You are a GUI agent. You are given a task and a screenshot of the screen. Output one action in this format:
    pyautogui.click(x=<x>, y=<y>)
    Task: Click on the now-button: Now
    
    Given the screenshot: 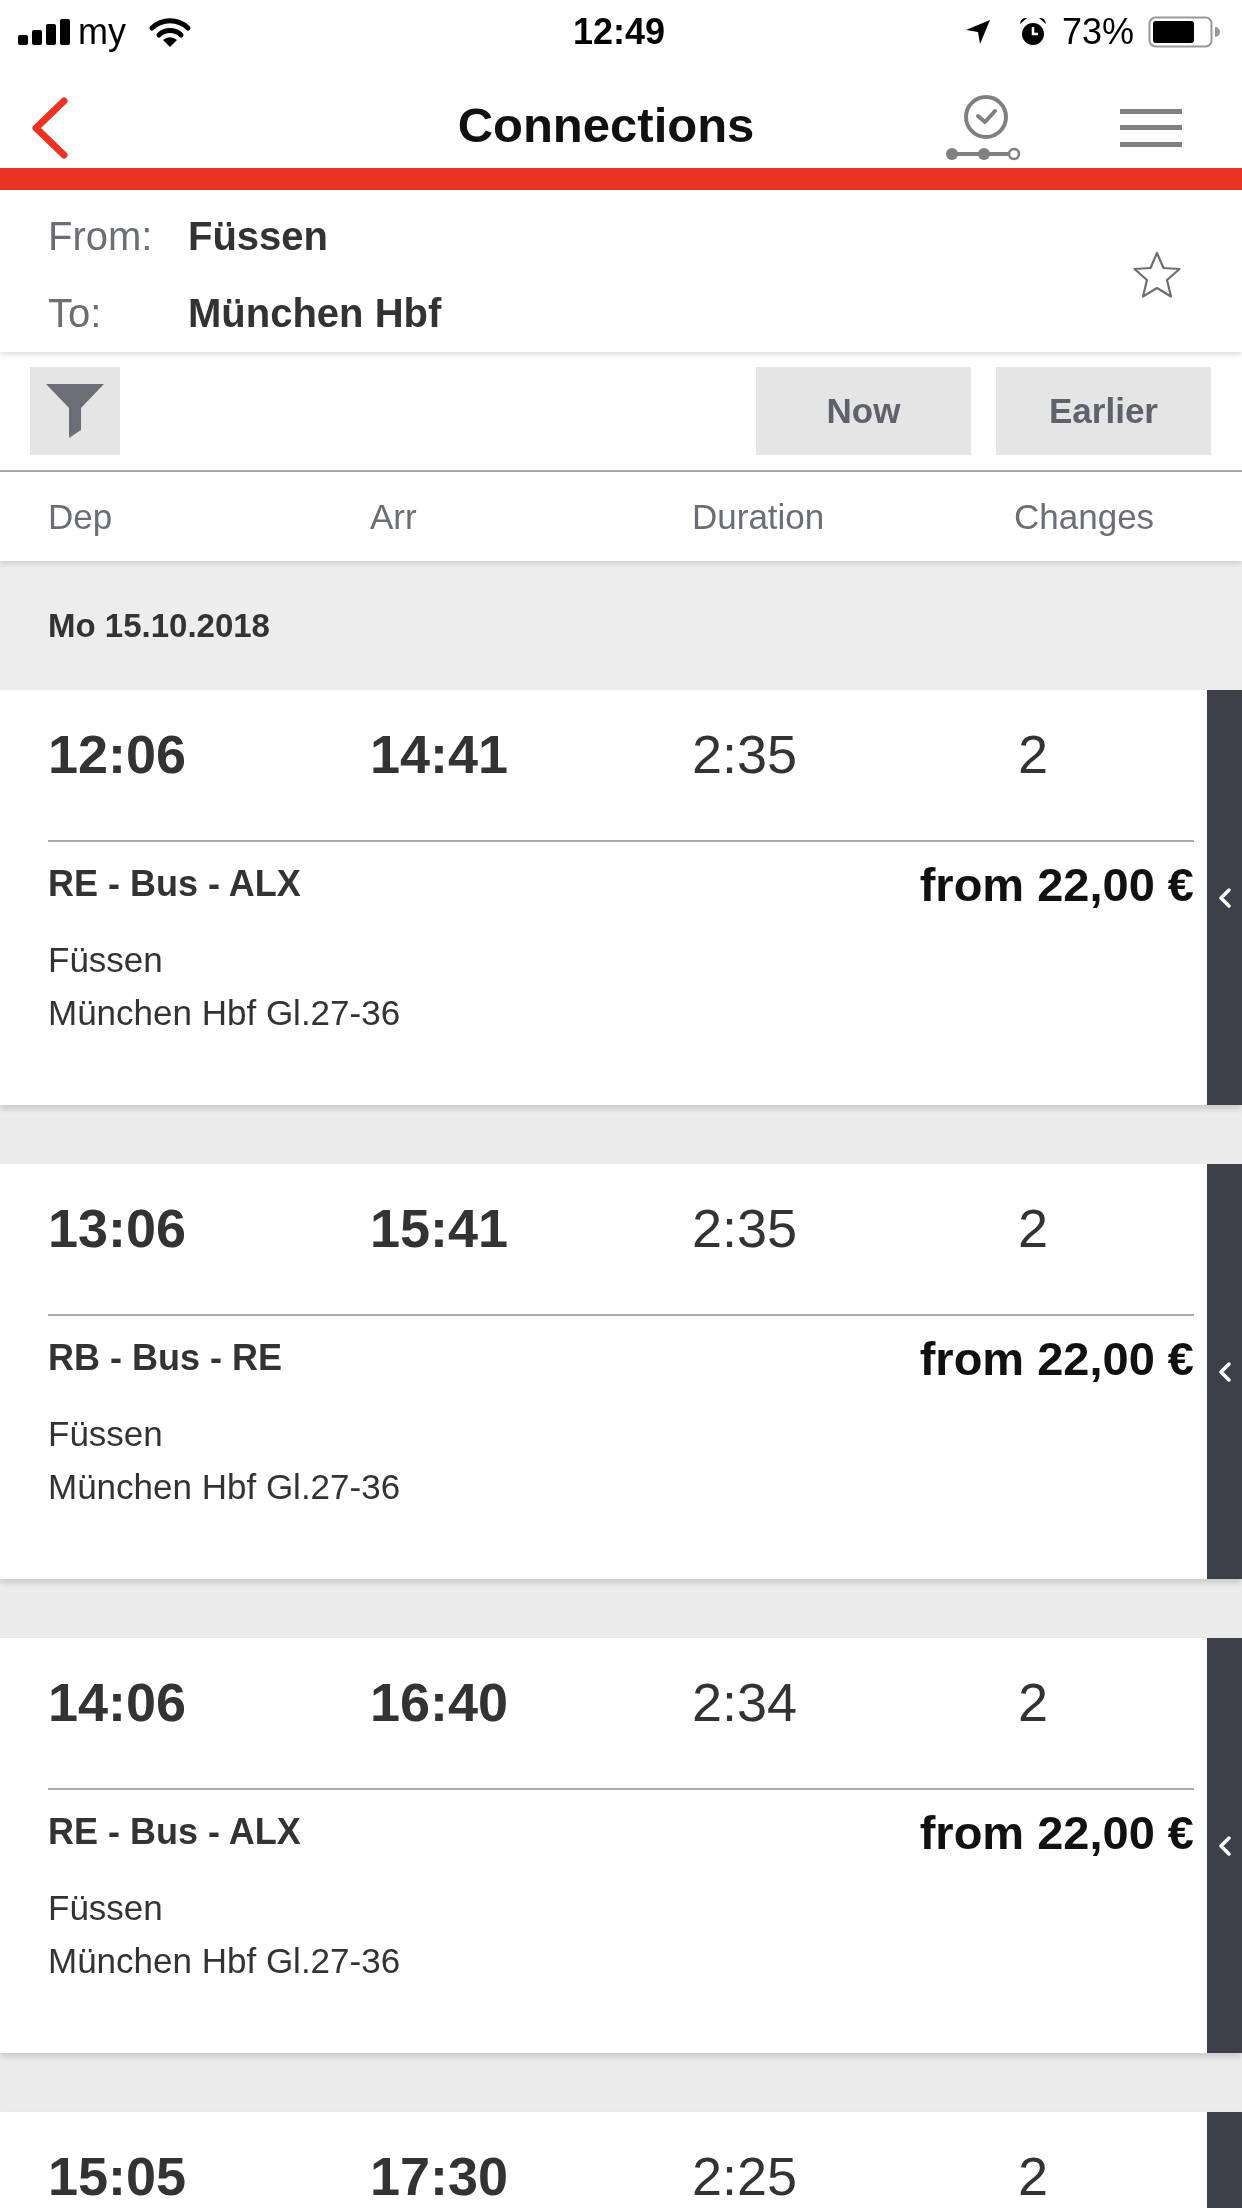 What is the action you would take?
    pyautogui.click(x=863, y=411)
    